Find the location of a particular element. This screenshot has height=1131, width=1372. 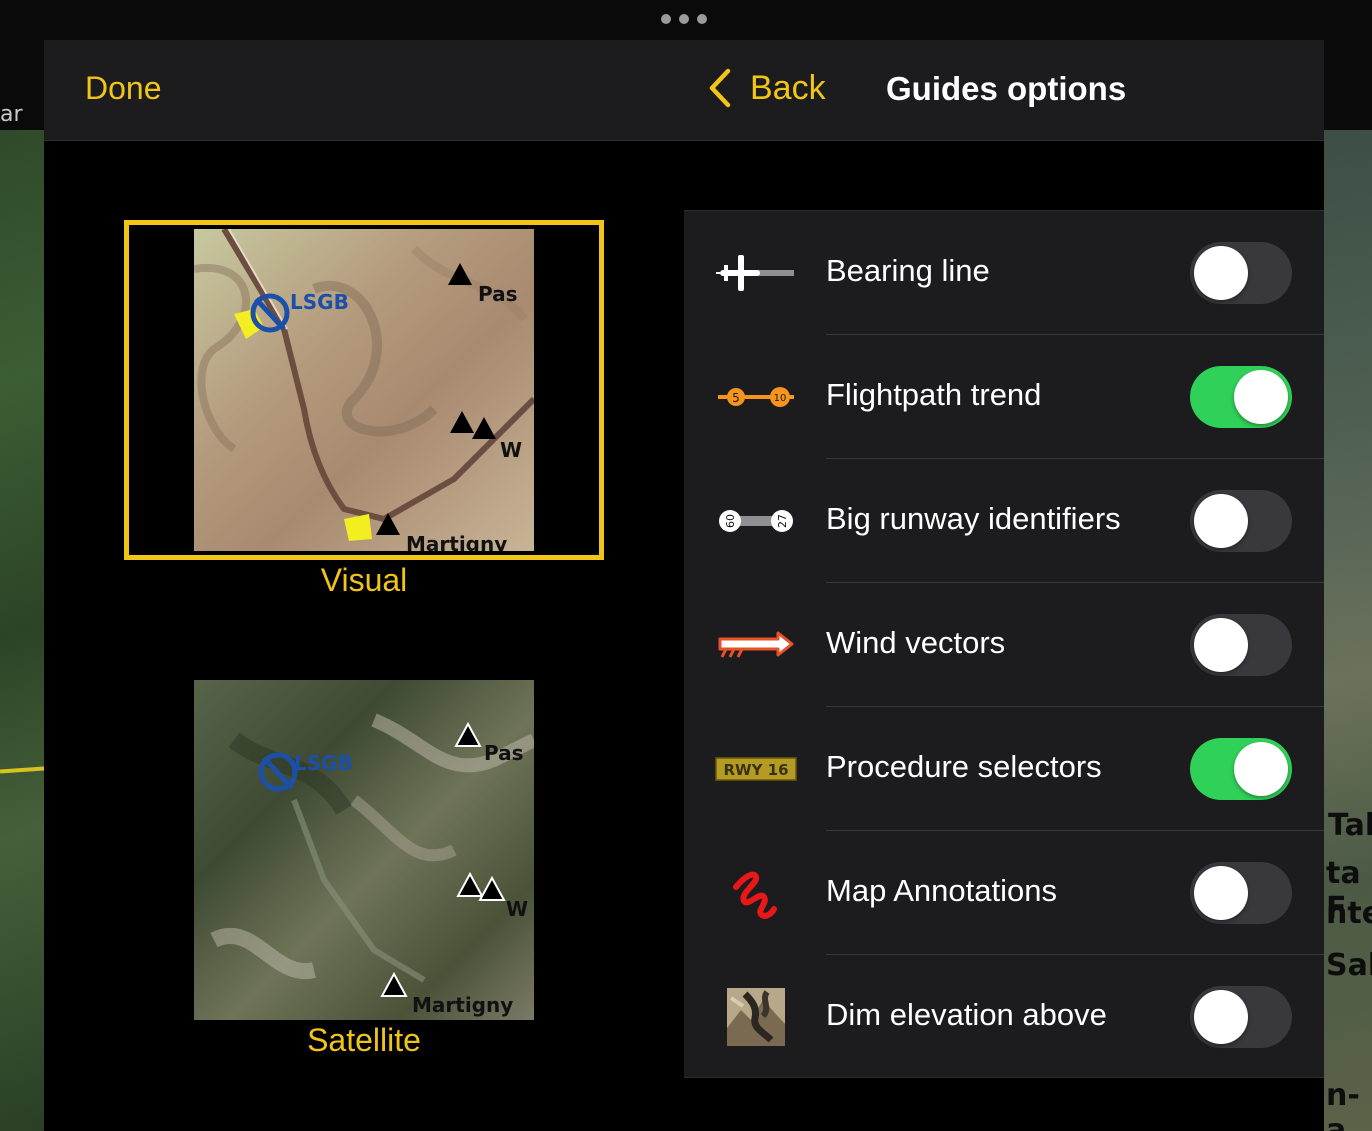

wind-vectors-toggle is located at coordinates (1241, 645).